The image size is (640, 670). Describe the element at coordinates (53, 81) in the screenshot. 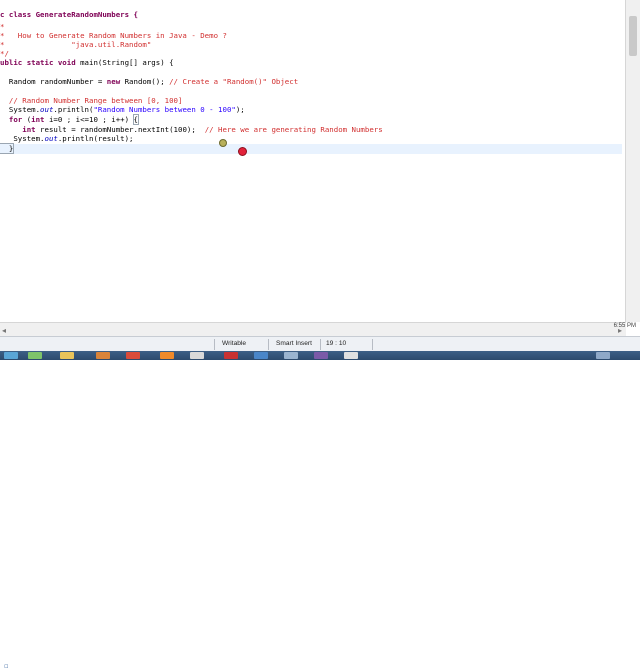

I see `random-decl: Random randomNumber =` at that location.